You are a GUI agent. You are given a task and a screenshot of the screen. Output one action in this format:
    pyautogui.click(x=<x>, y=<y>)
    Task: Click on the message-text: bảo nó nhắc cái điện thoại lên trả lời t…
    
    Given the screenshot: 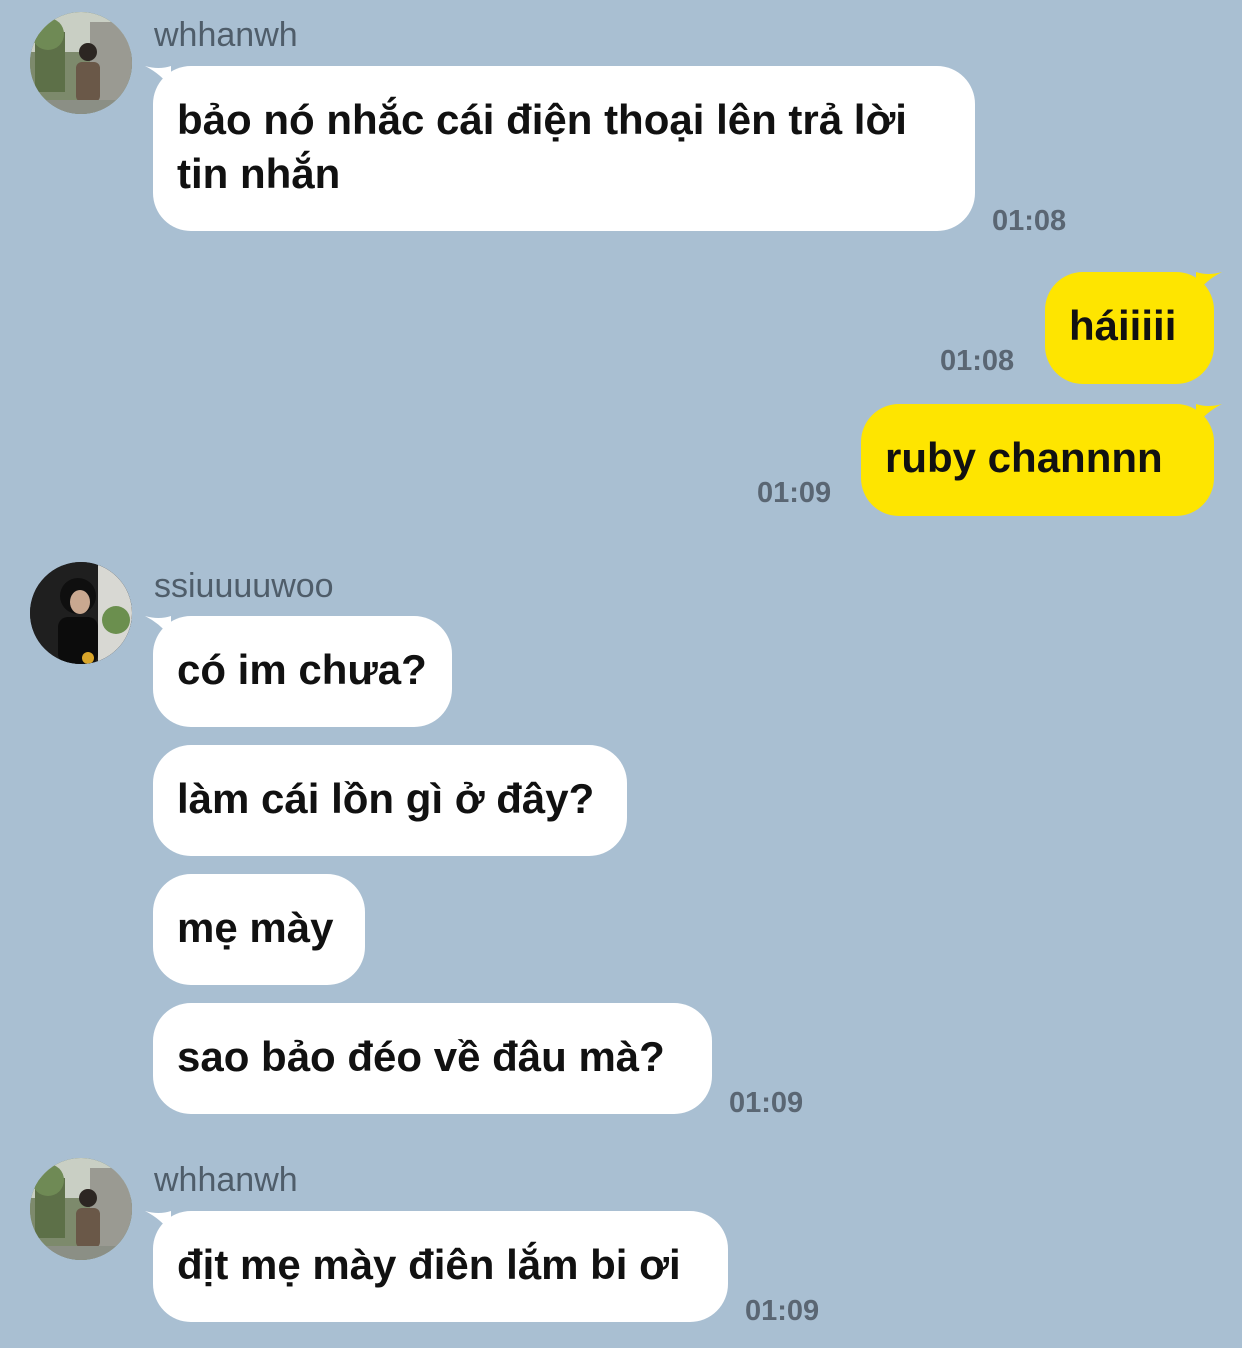 What is the action you would take?
    pyautogui.click(x=542, y=146)
    